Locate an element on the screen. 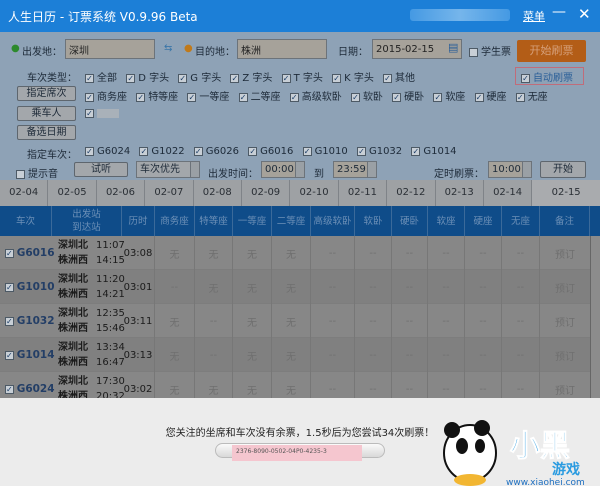 This screenshot has height=486, width=600. seat-special: ✓ 特等座 is located at coordinates (157, 97).